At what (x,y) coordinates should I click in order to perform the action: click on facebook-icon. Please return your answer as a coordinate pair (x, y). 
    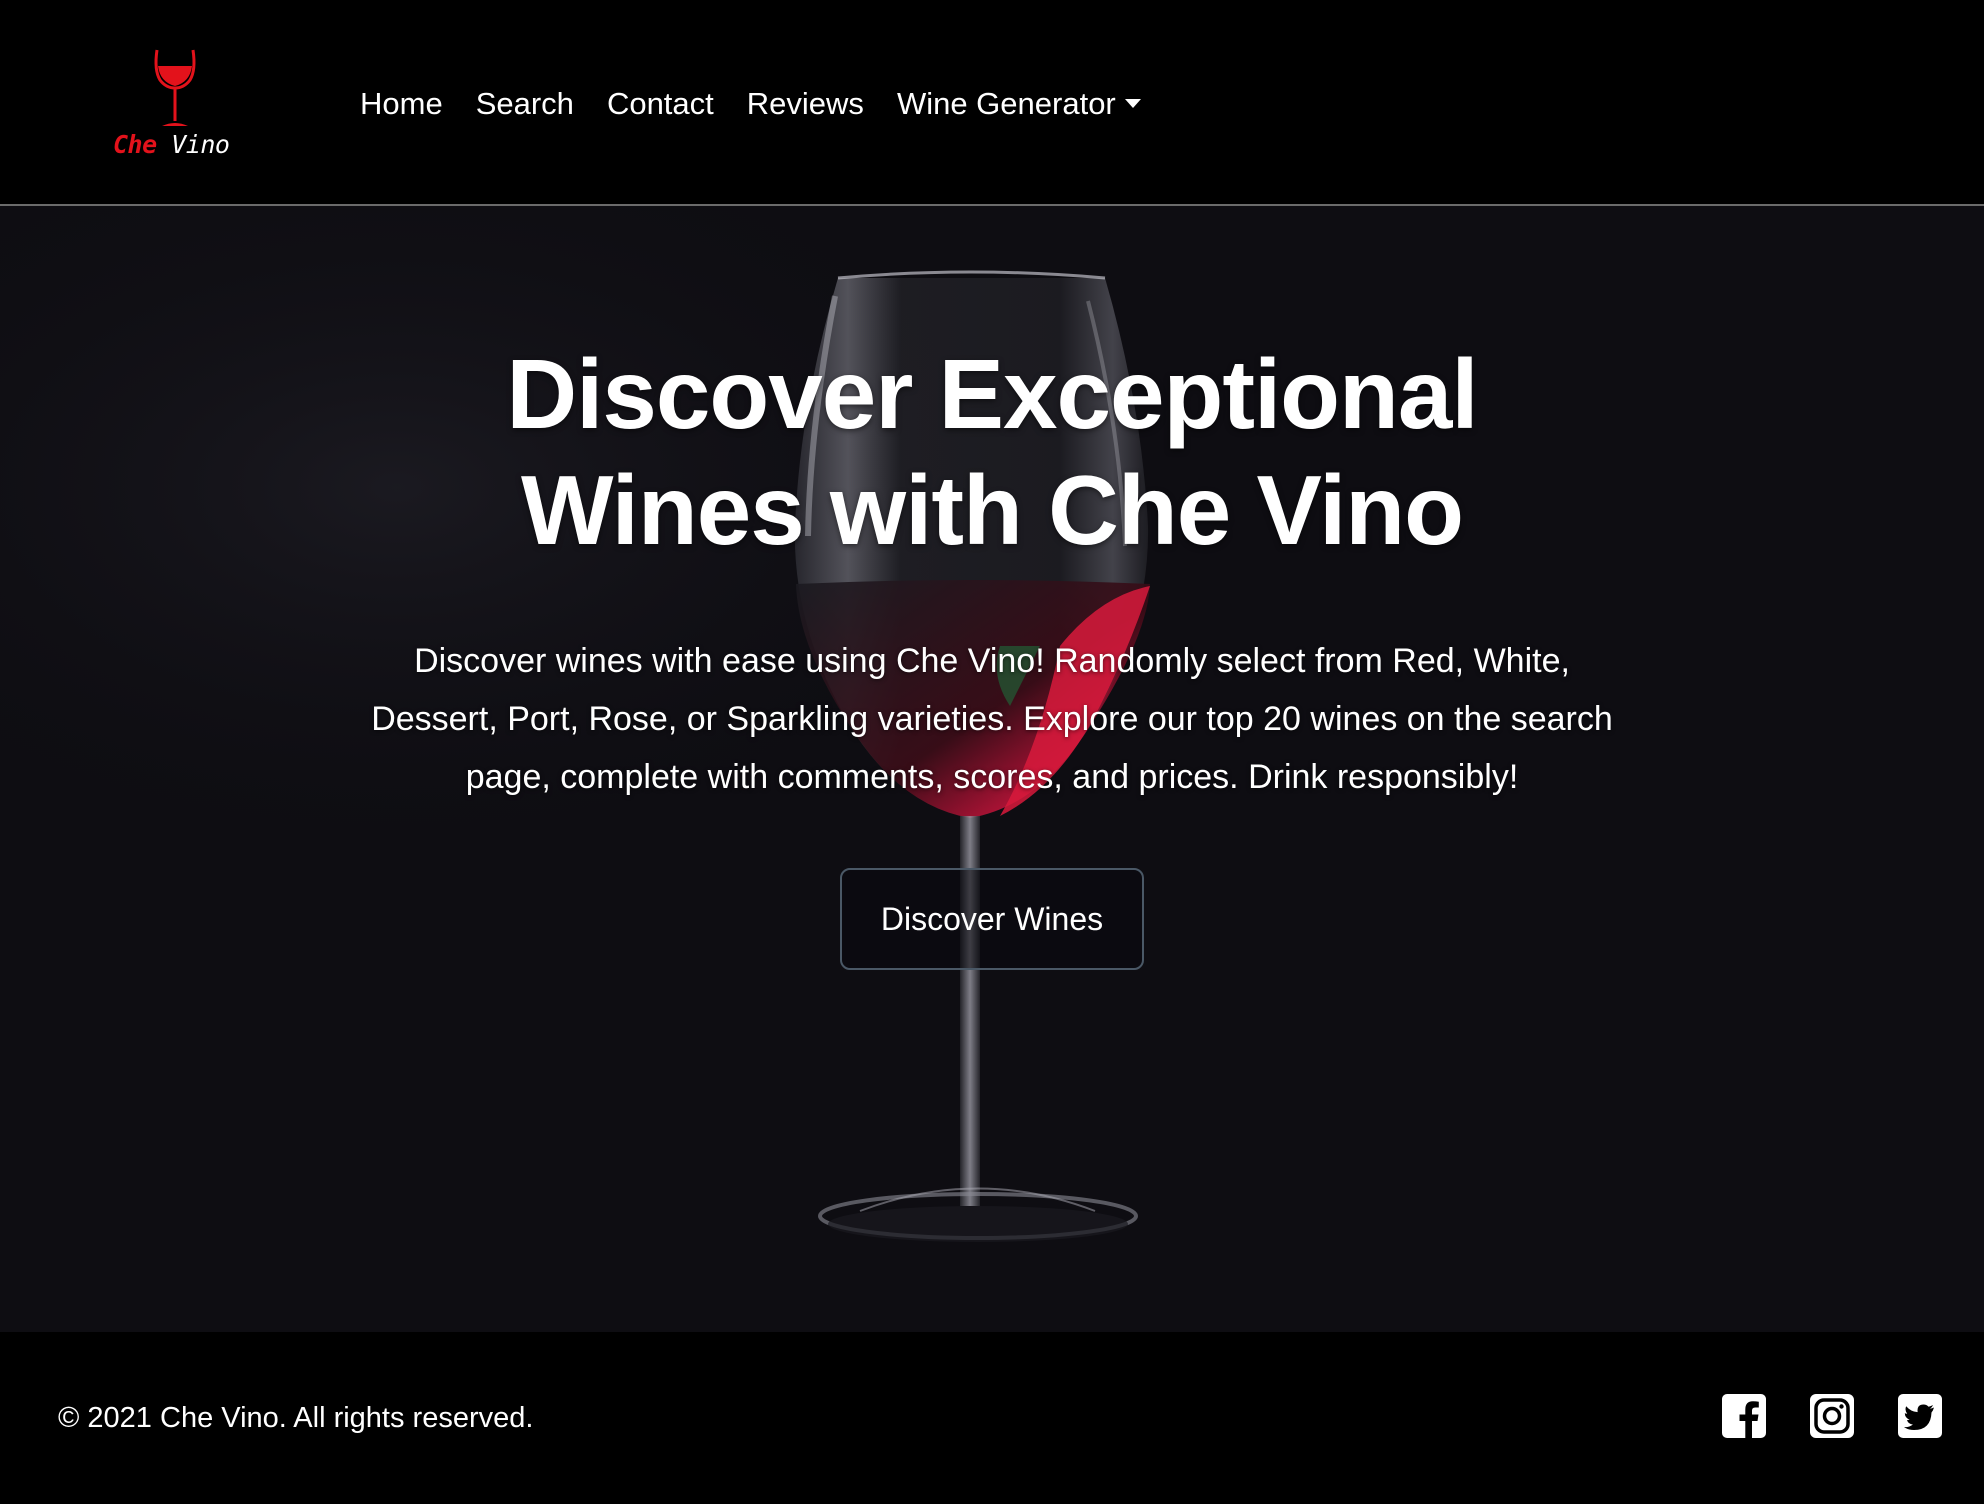
    Looking at the image, I should click on (1744, 1416).